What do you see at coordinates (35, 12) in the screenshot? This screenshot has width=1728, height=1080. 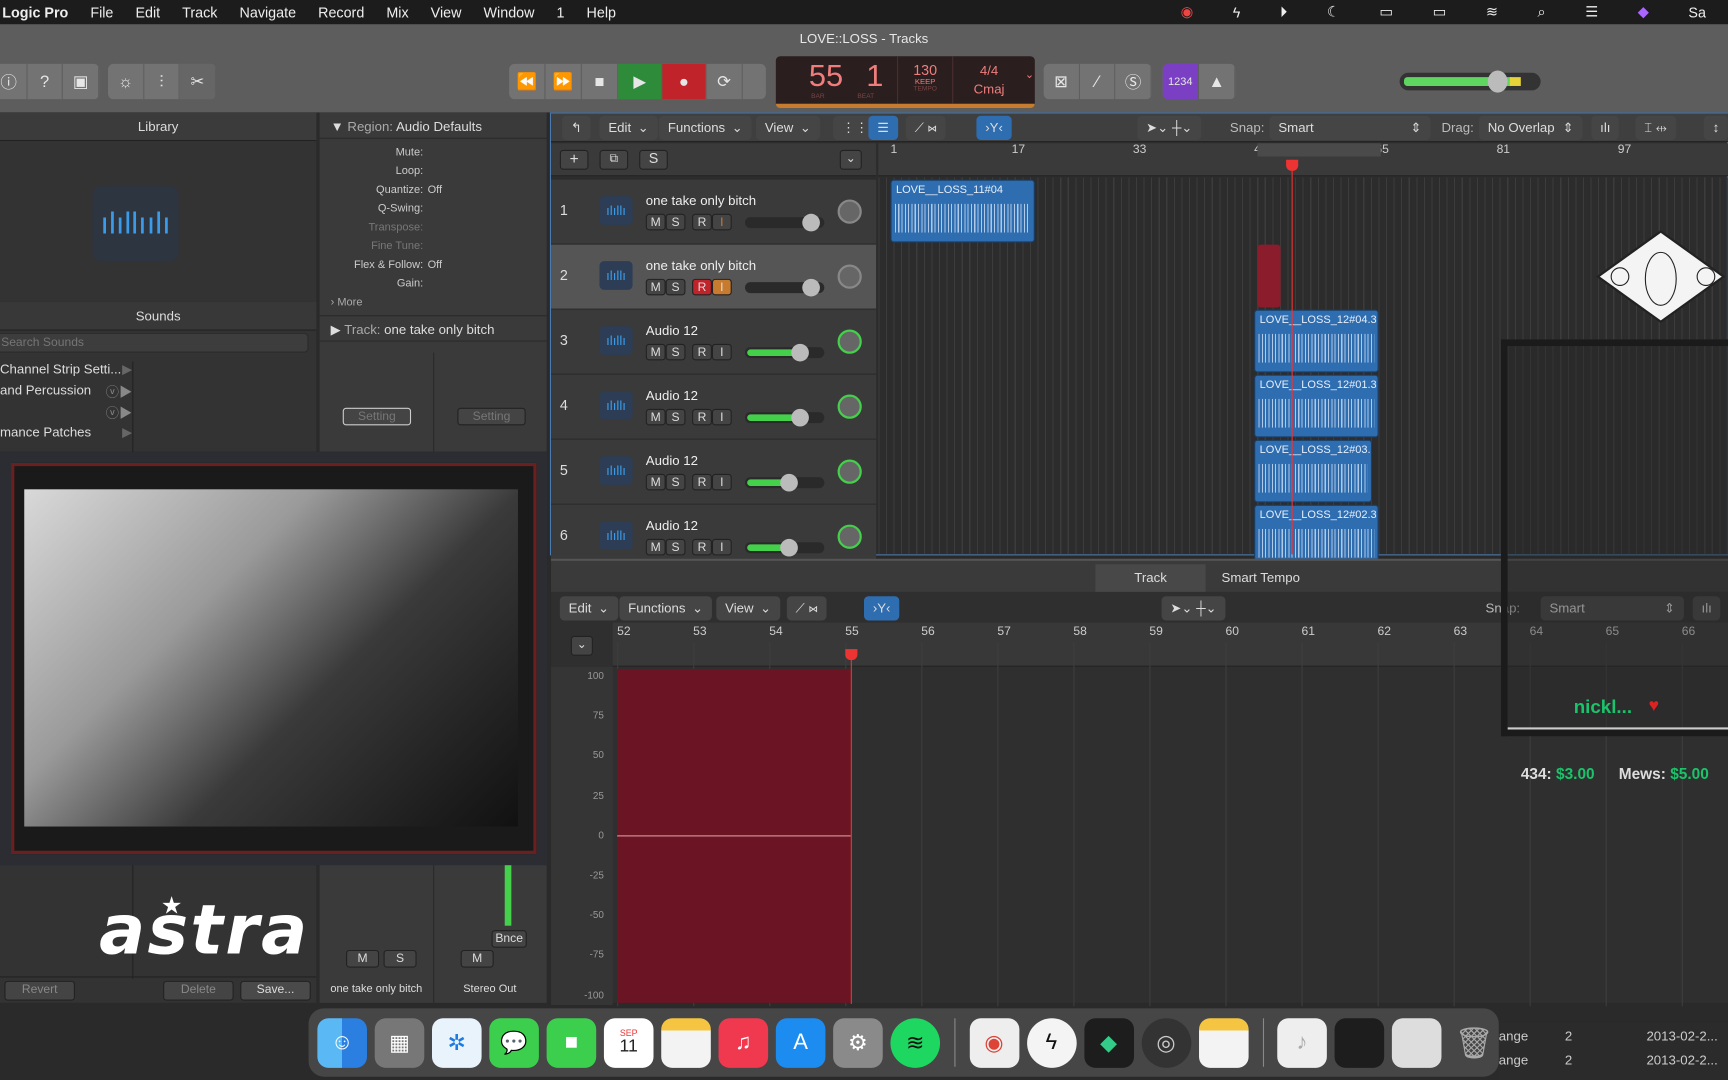 I see `menu-app: Logic Pro` at bounding box center [35, 12].